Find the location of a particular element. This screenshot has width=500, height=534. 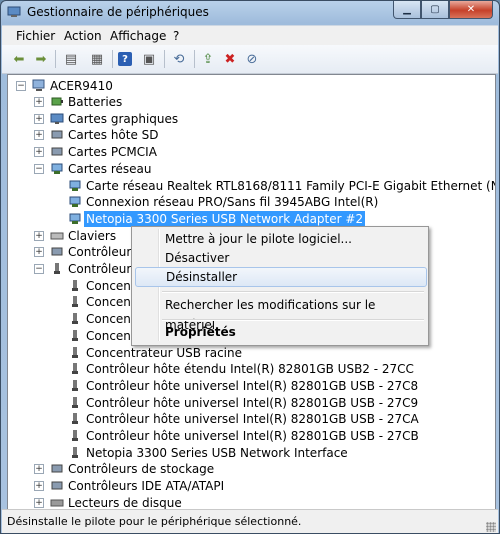

disable-device-icon: ⊘ is located at coordinates (252, 59).